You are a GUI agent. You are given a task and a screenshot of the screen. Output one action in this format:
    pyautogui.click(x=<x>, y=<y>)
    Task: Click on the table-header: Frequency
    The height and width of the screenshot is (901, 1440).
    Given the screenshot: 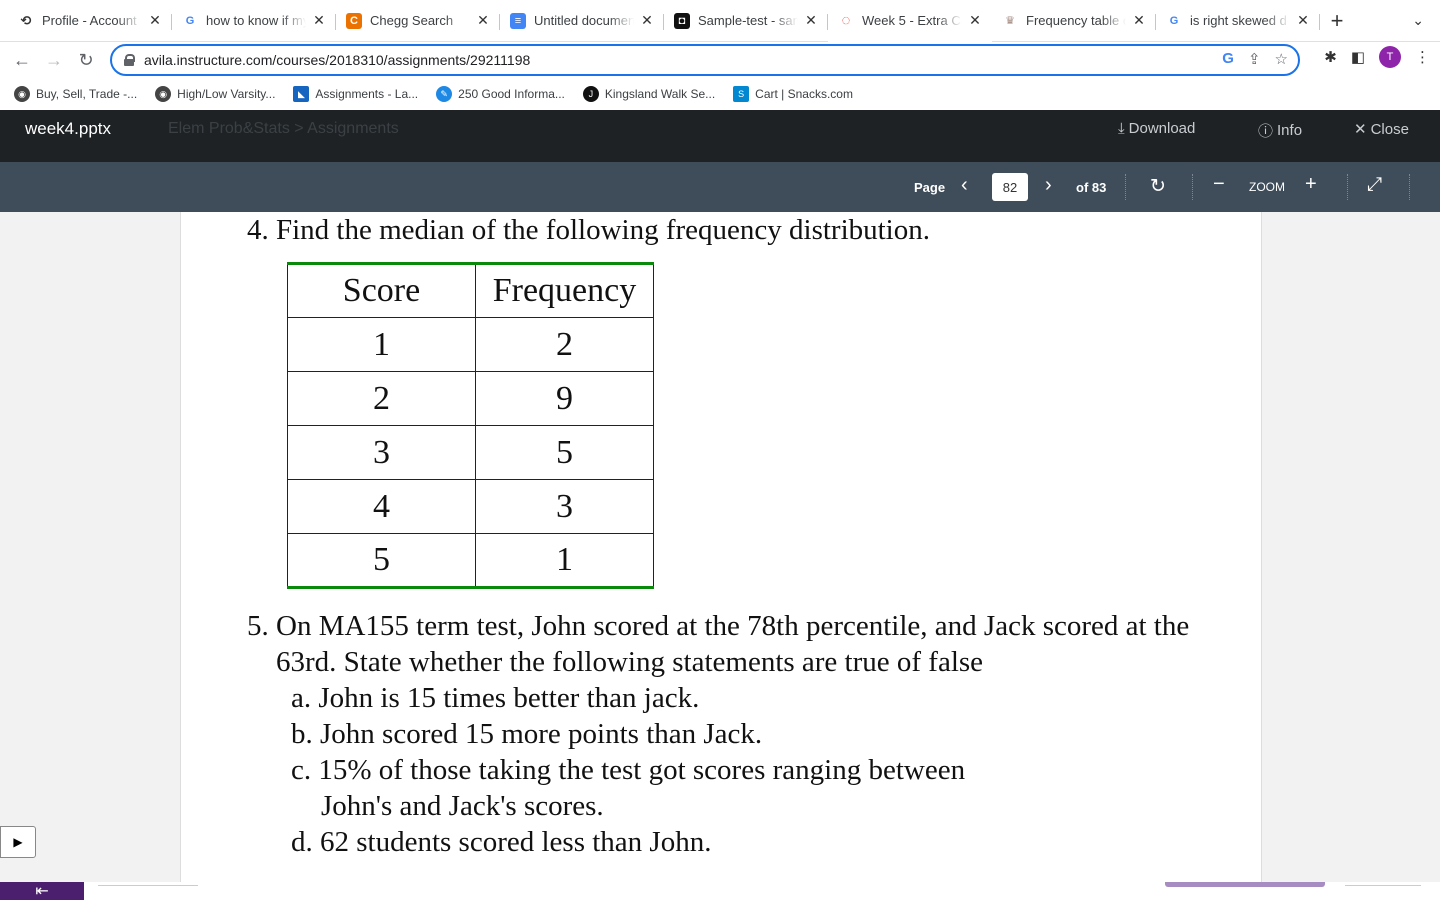 What is the action you would take?
    pyautogui.click(x=564, y=290)
    